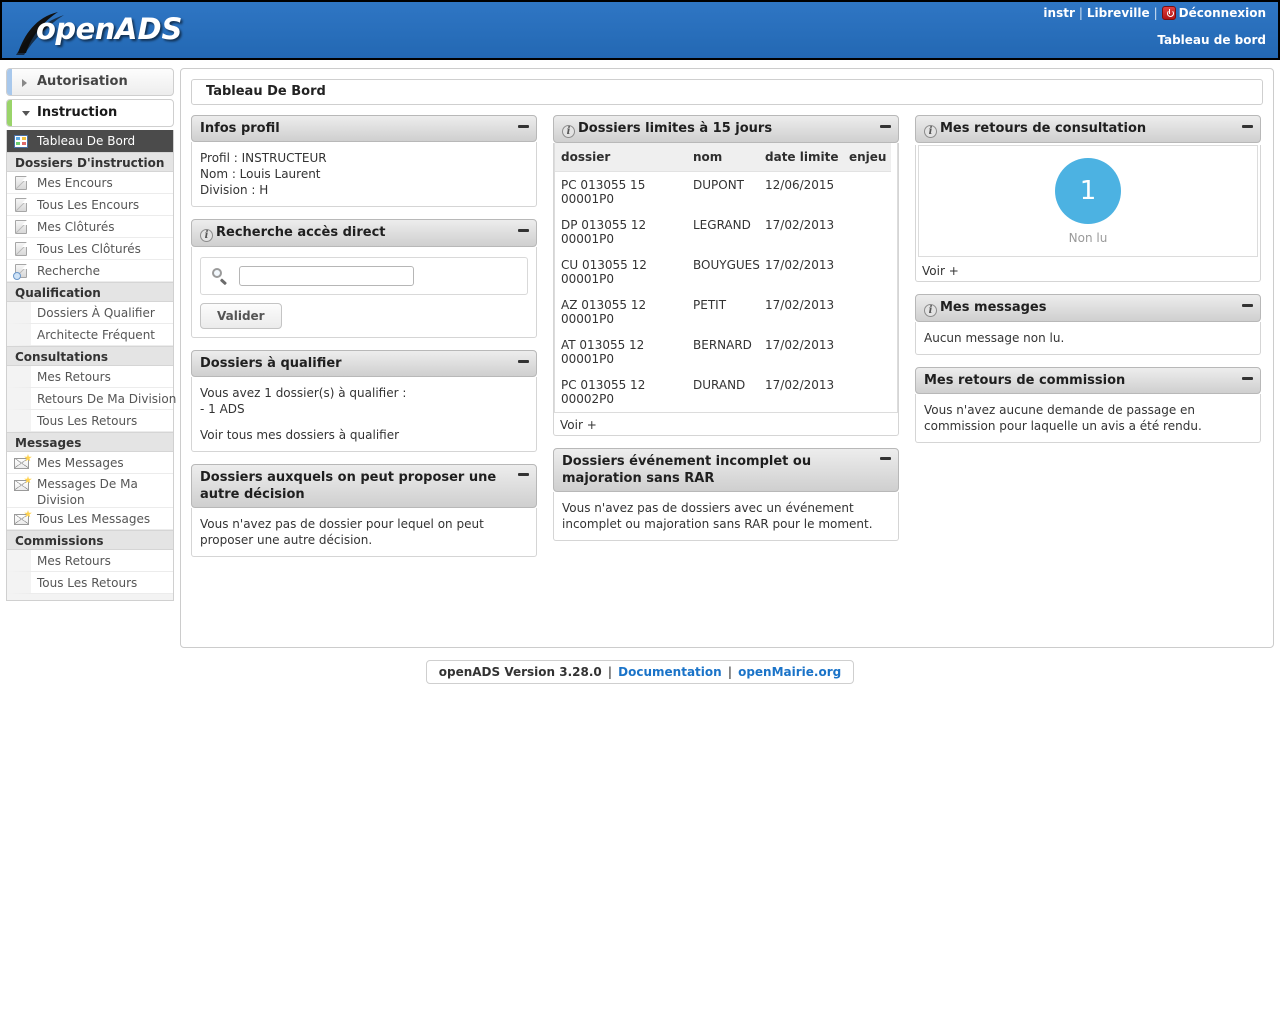 This screenshot has width=1280, height=1024. I want to click on table-row: PC 013055 12 00002P0 DURAND 17/02/2013, so click(723, 392).